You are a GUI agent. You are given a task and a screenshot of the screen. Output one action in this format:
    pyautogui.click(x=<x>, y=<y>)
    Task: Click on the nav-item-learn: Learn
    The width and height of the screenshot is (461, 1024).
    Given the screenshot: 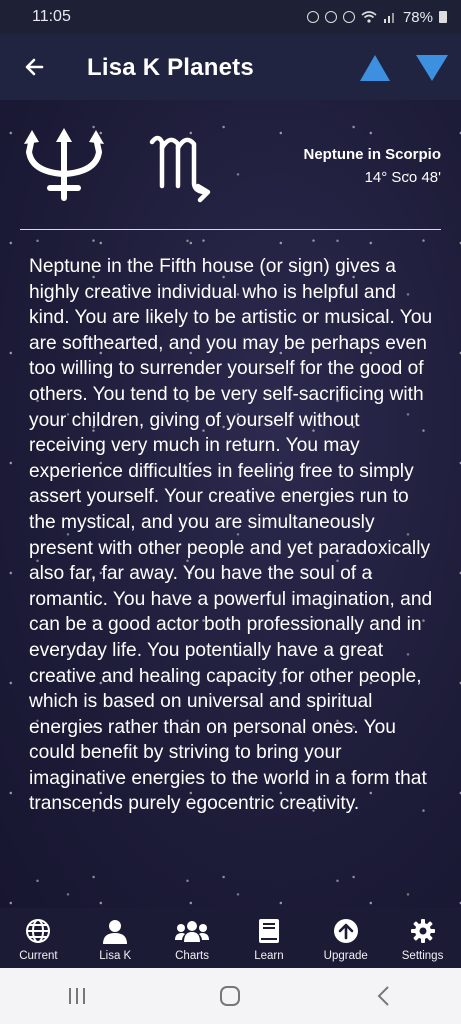 What is the action you would take?
    pyautogui.click(x=268, y=938)
    